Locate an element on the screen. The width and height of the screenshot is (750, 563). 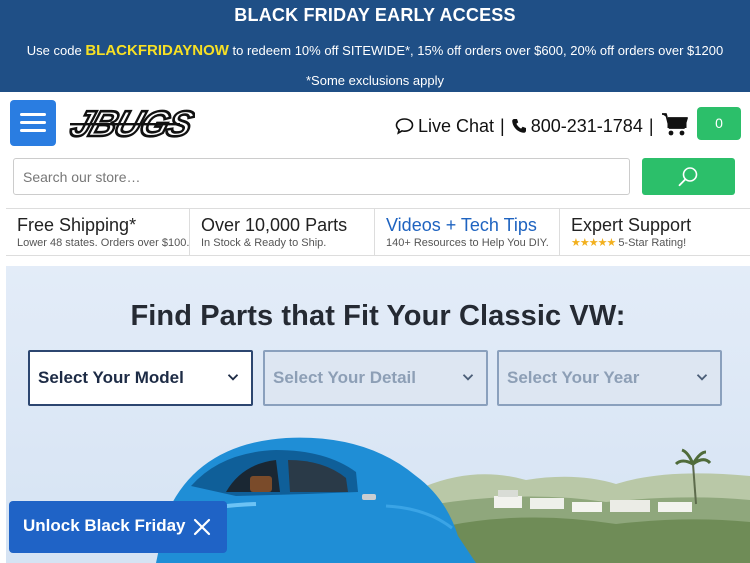
search-input is located at coordinates (321, 176).